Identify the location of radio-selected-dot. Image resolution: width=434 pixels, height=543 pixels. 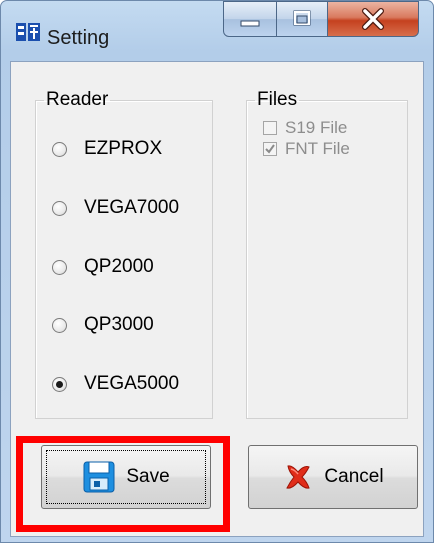
(59, 384).